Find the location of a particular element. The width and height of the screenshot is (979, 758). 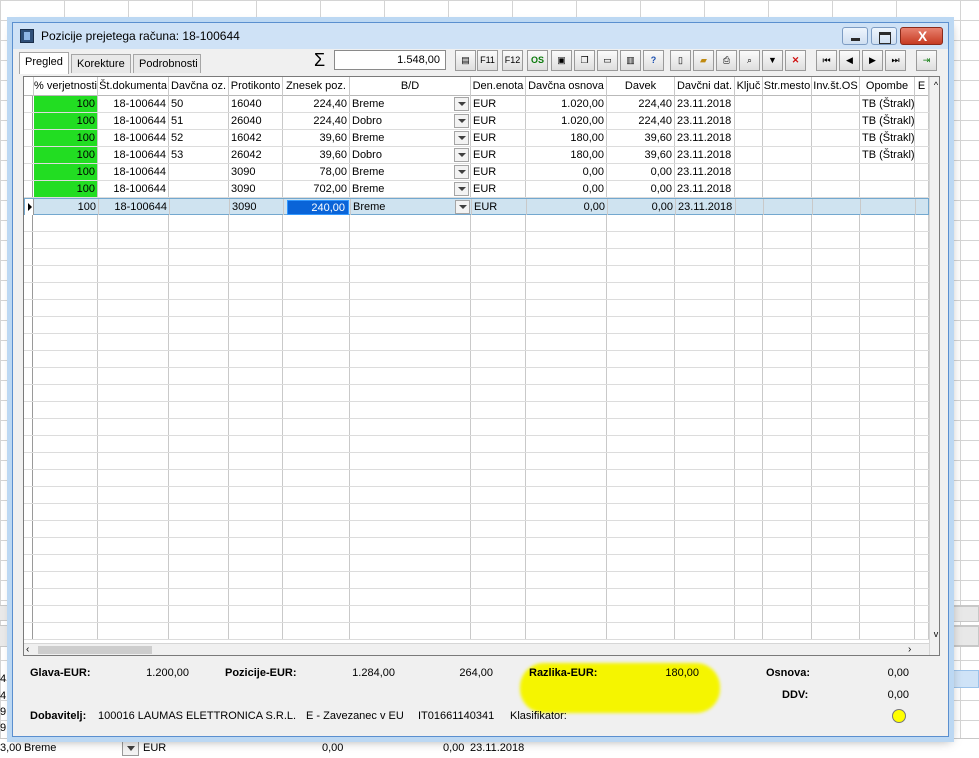

grid-cell: 18-100644 is located at coordinates (133, 189).